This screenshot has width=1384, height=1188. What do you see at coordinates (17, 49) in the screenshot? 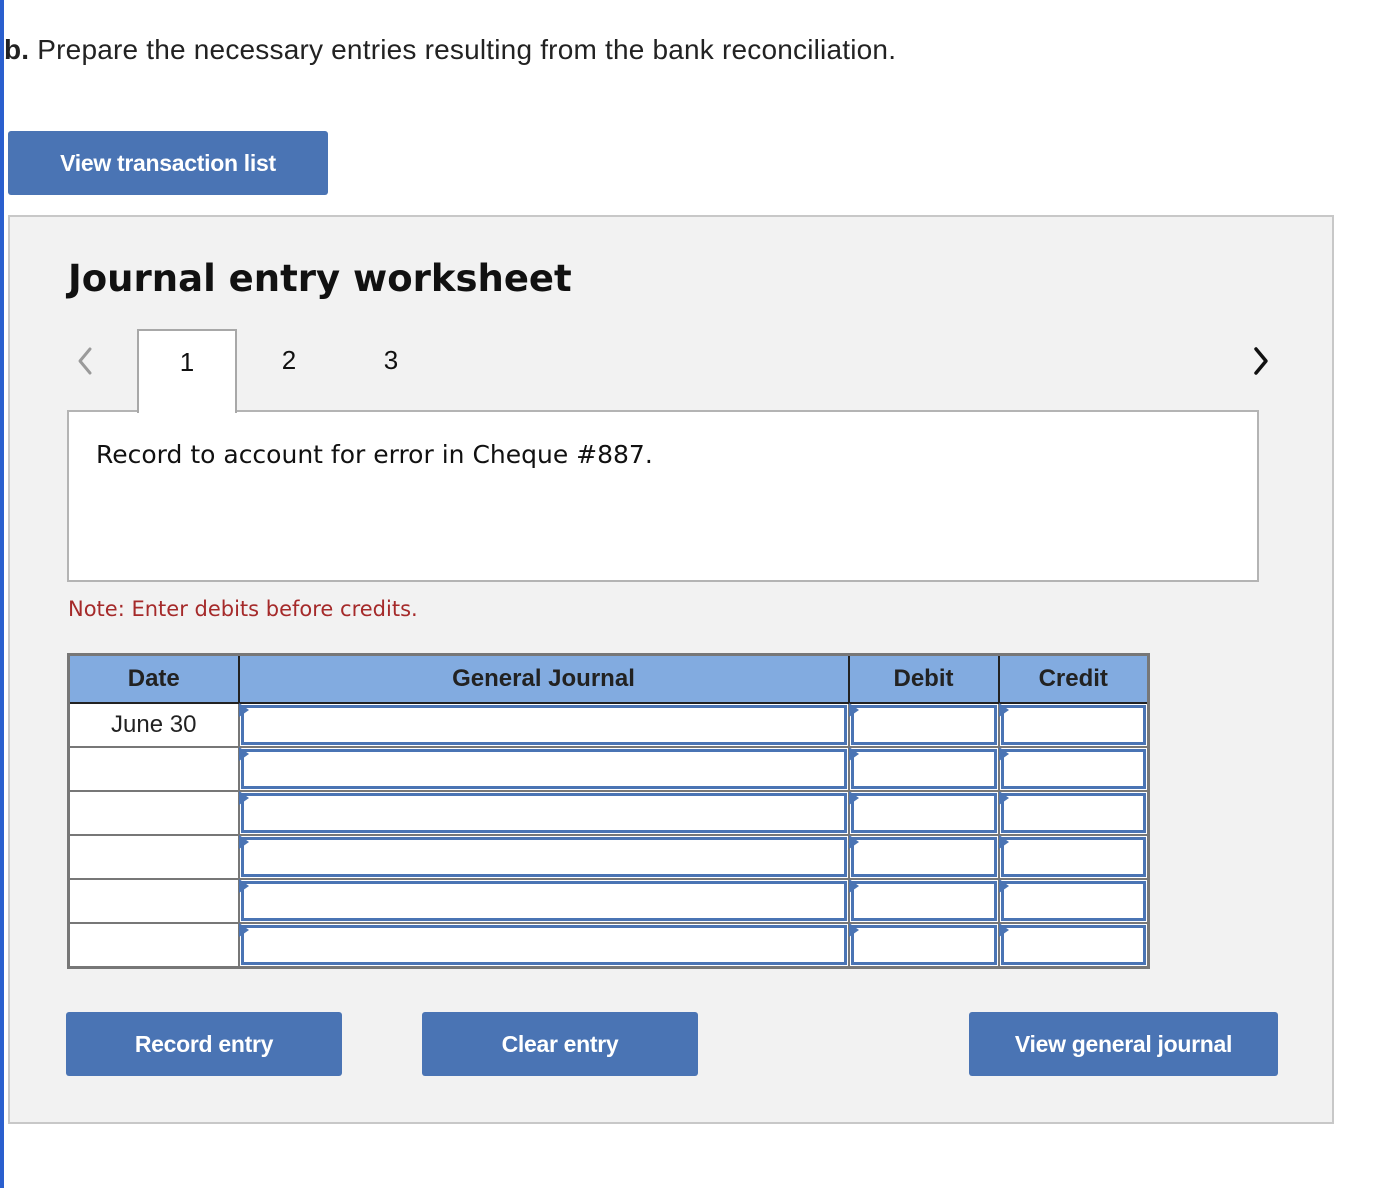
I see `question-prefix: b.` at bounding box center [17, 49].